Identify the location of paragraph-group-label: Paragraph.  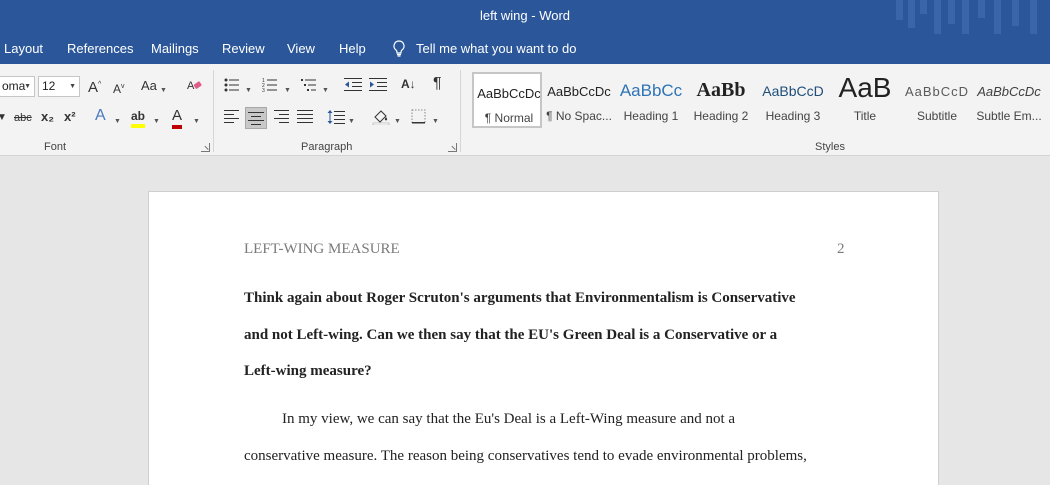
(327, 147).